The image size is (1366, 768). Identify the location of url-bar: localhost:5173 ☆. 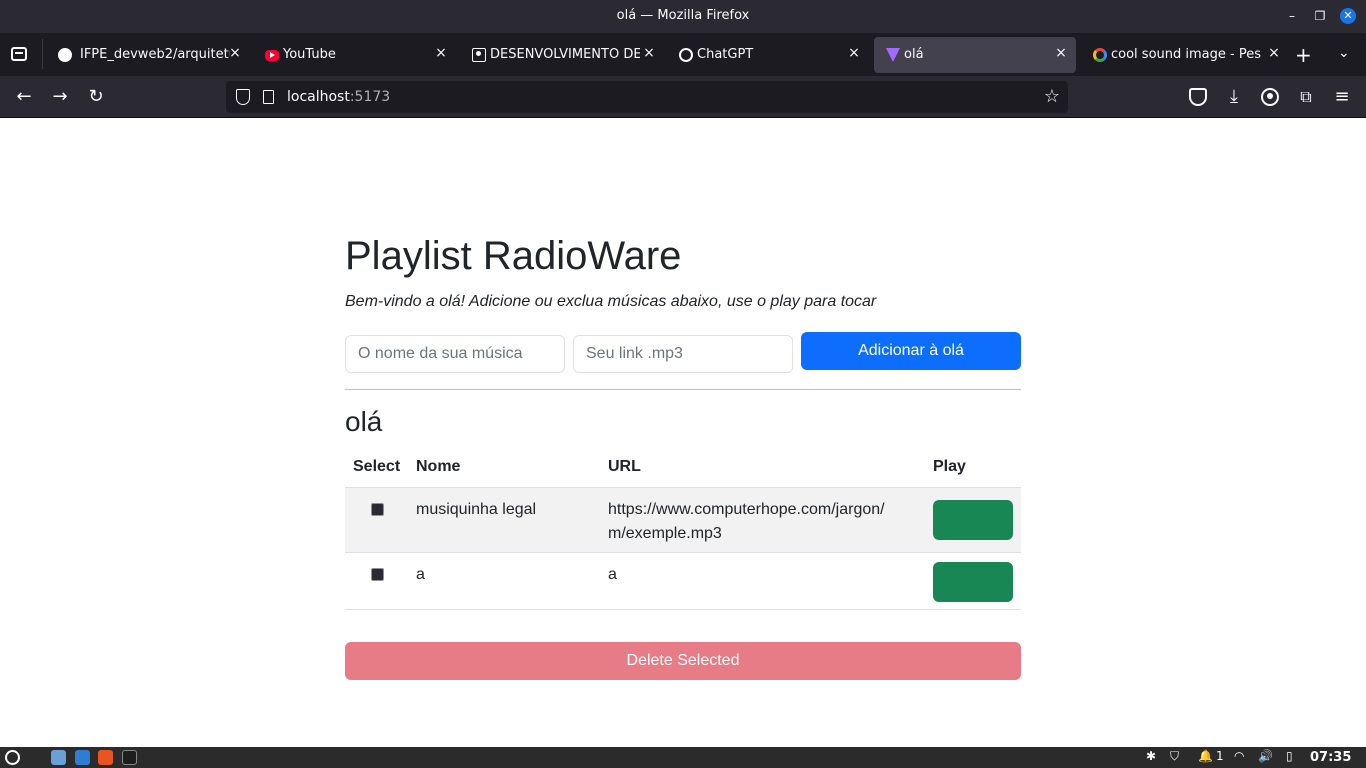
(647, 97).